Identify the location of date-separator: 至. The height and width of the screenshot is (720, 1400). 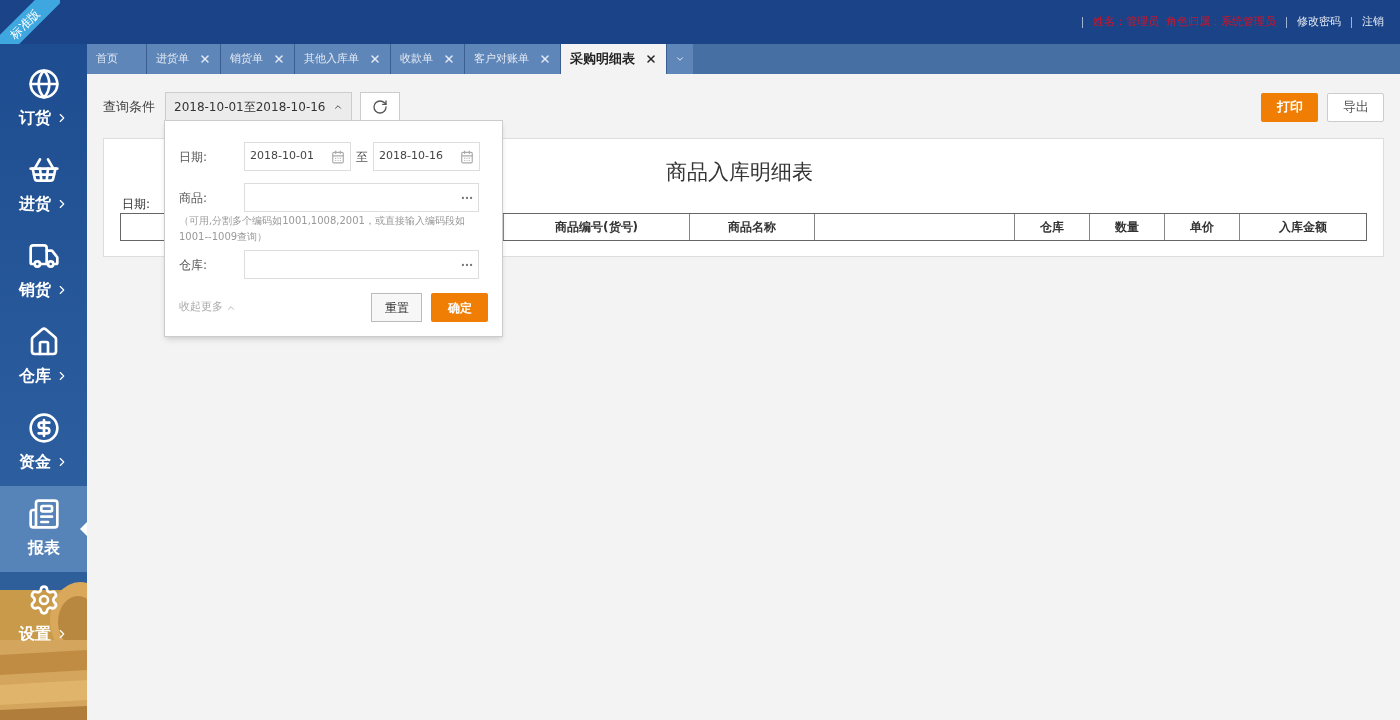
(362, 157).